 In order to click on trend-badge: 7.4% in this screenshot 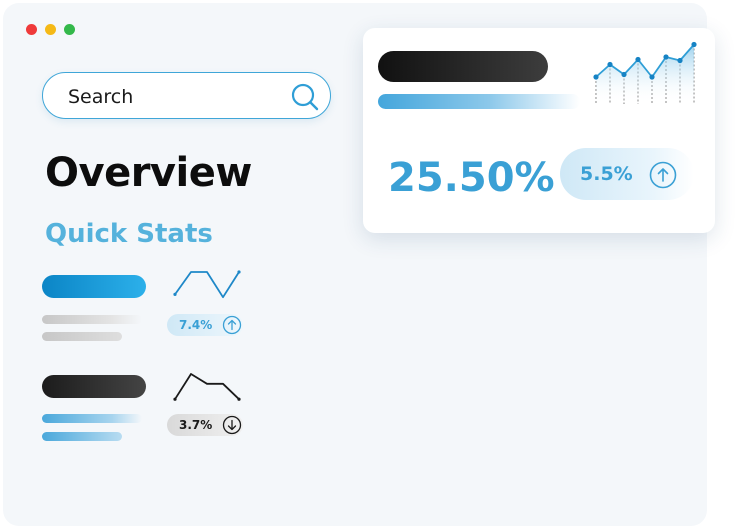, I will do `click(205, 325)`.